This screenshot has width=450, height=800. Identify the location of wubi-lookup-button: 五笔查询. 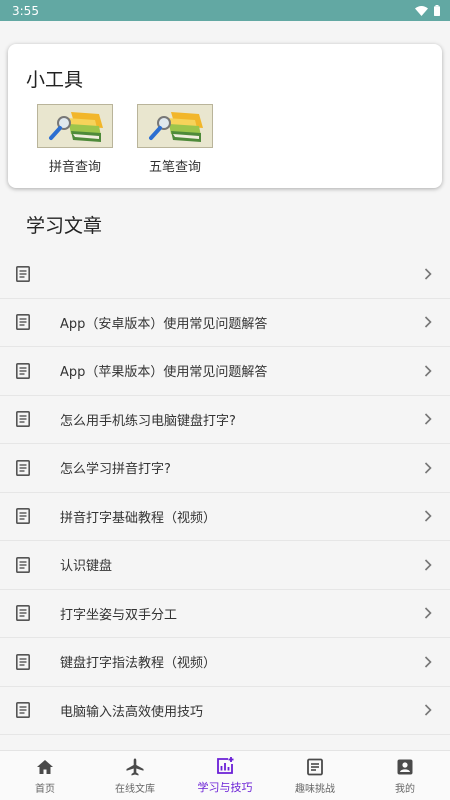
(175, 139).